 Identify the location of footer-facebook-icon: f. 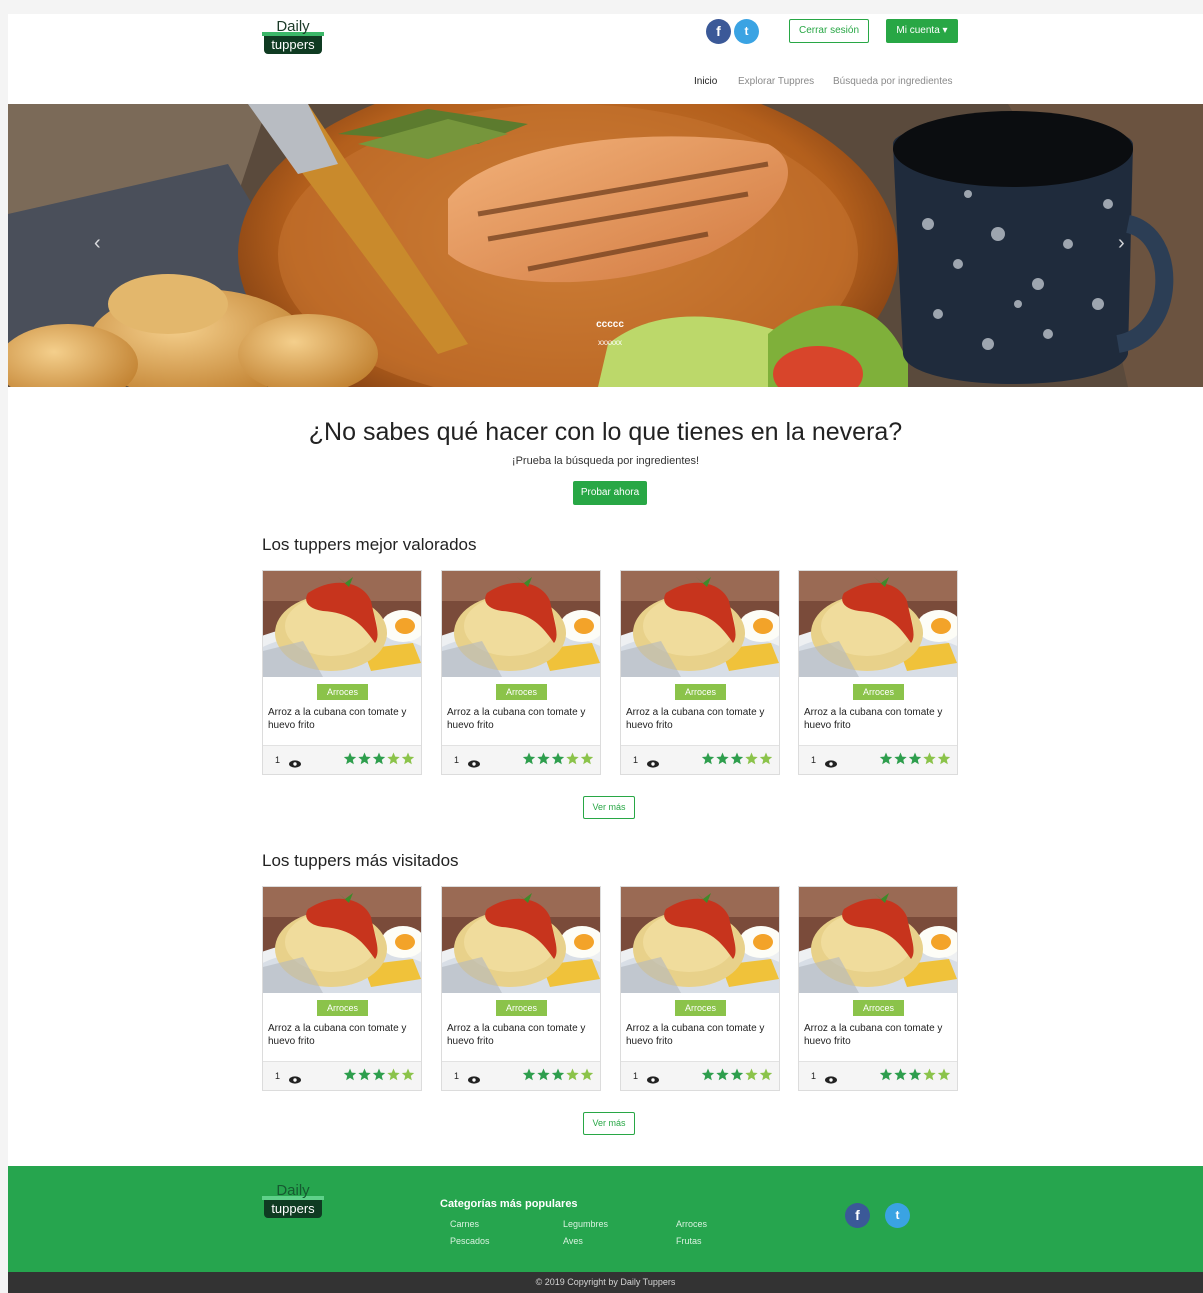
(857, 1215).